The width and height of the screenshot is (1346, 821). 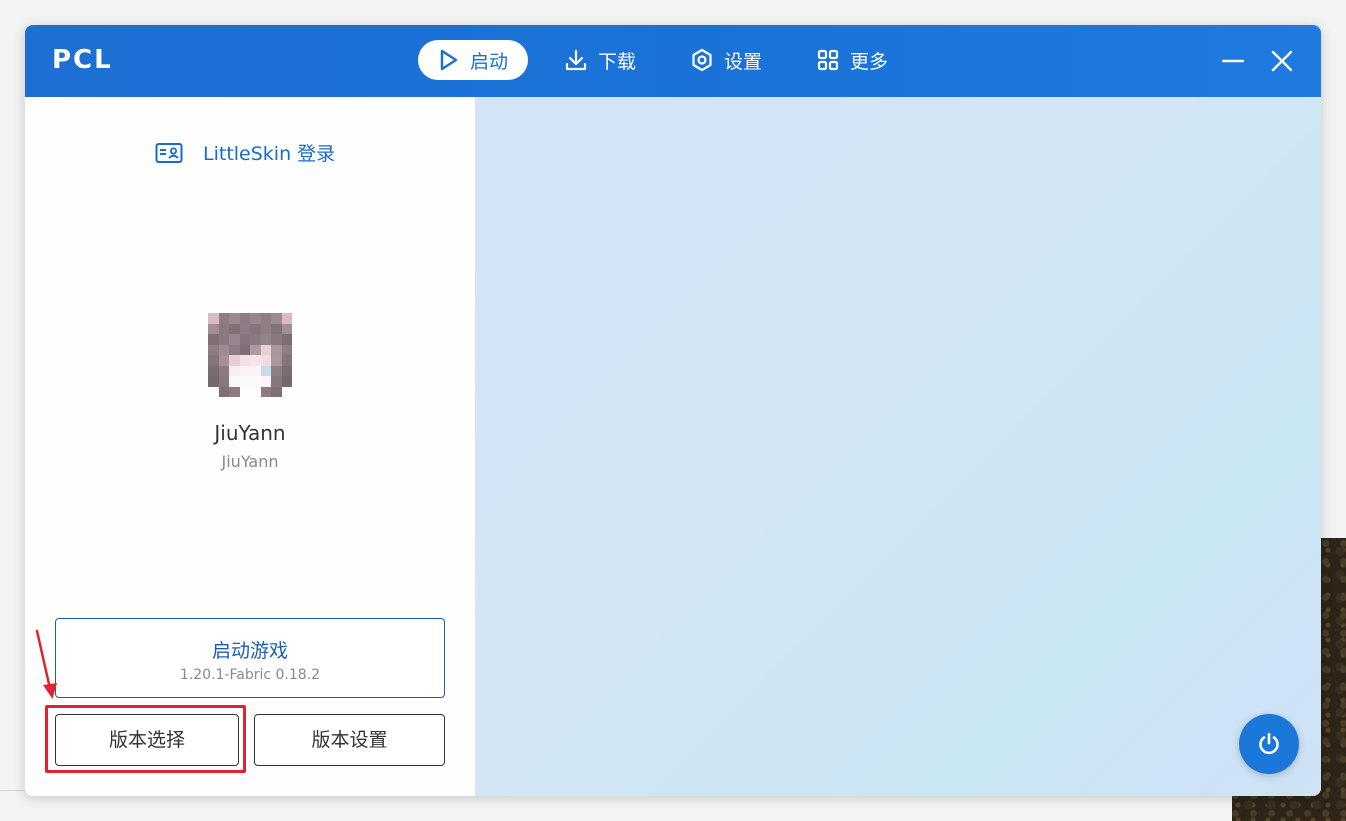 I want to click on user-subtitle: JiuYann, so click(x=250, y=461).